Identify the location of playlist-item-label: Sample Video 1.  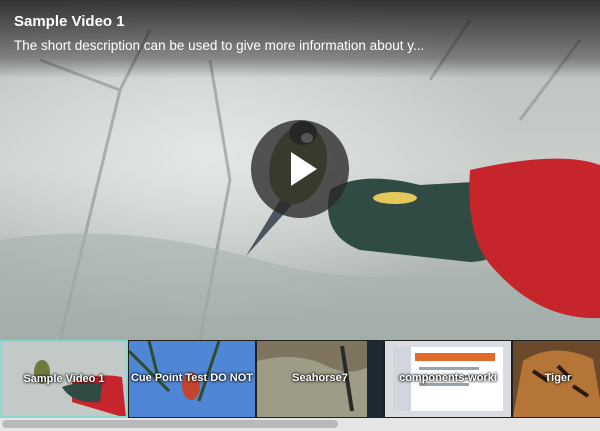
(64, 379).